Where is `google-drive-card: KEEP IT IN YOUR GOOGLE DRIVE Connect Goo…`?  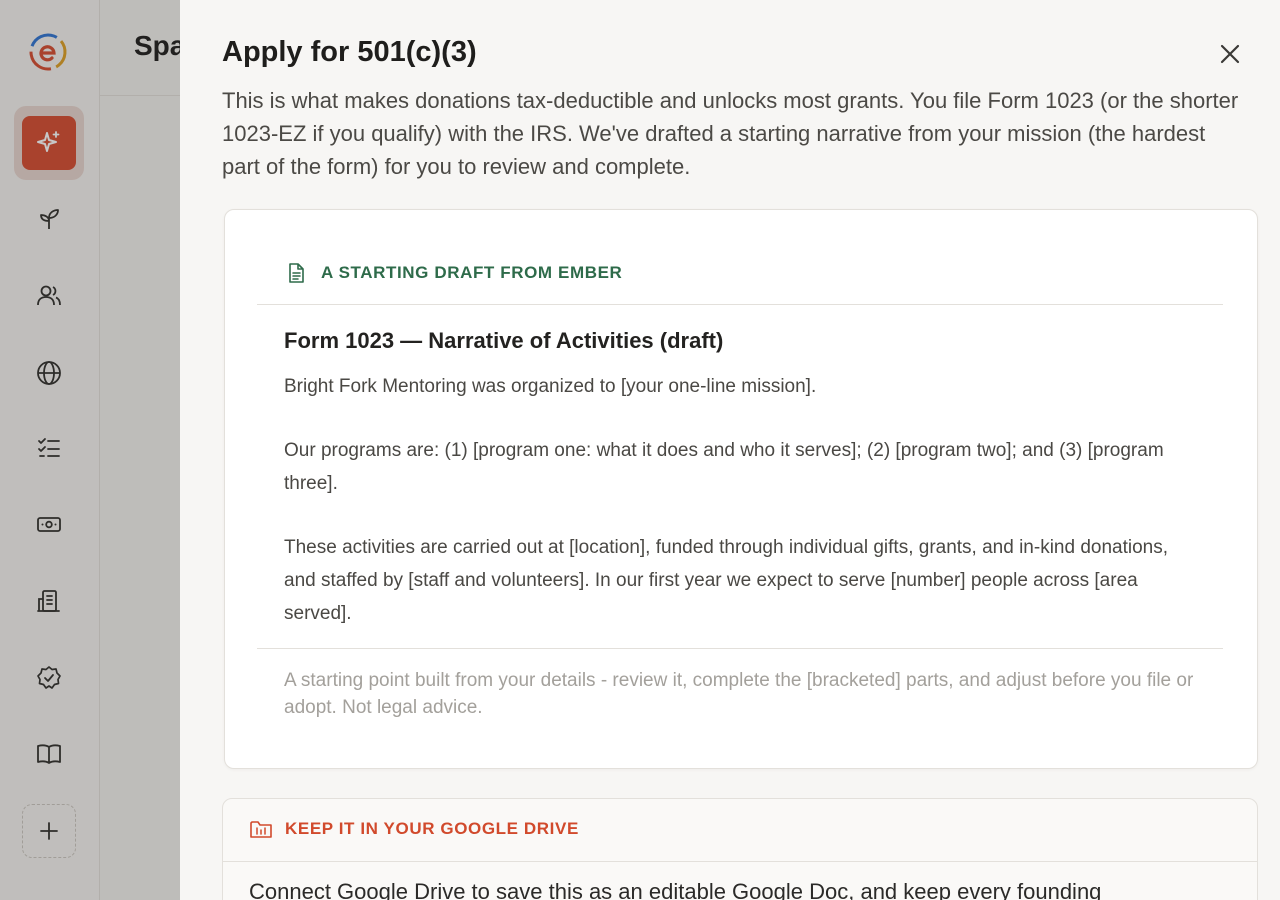
google-drive-card: KEEP IT IN YOUR GOOGLE DRIVE Connect Goo… is located at coordinates (740, 849).